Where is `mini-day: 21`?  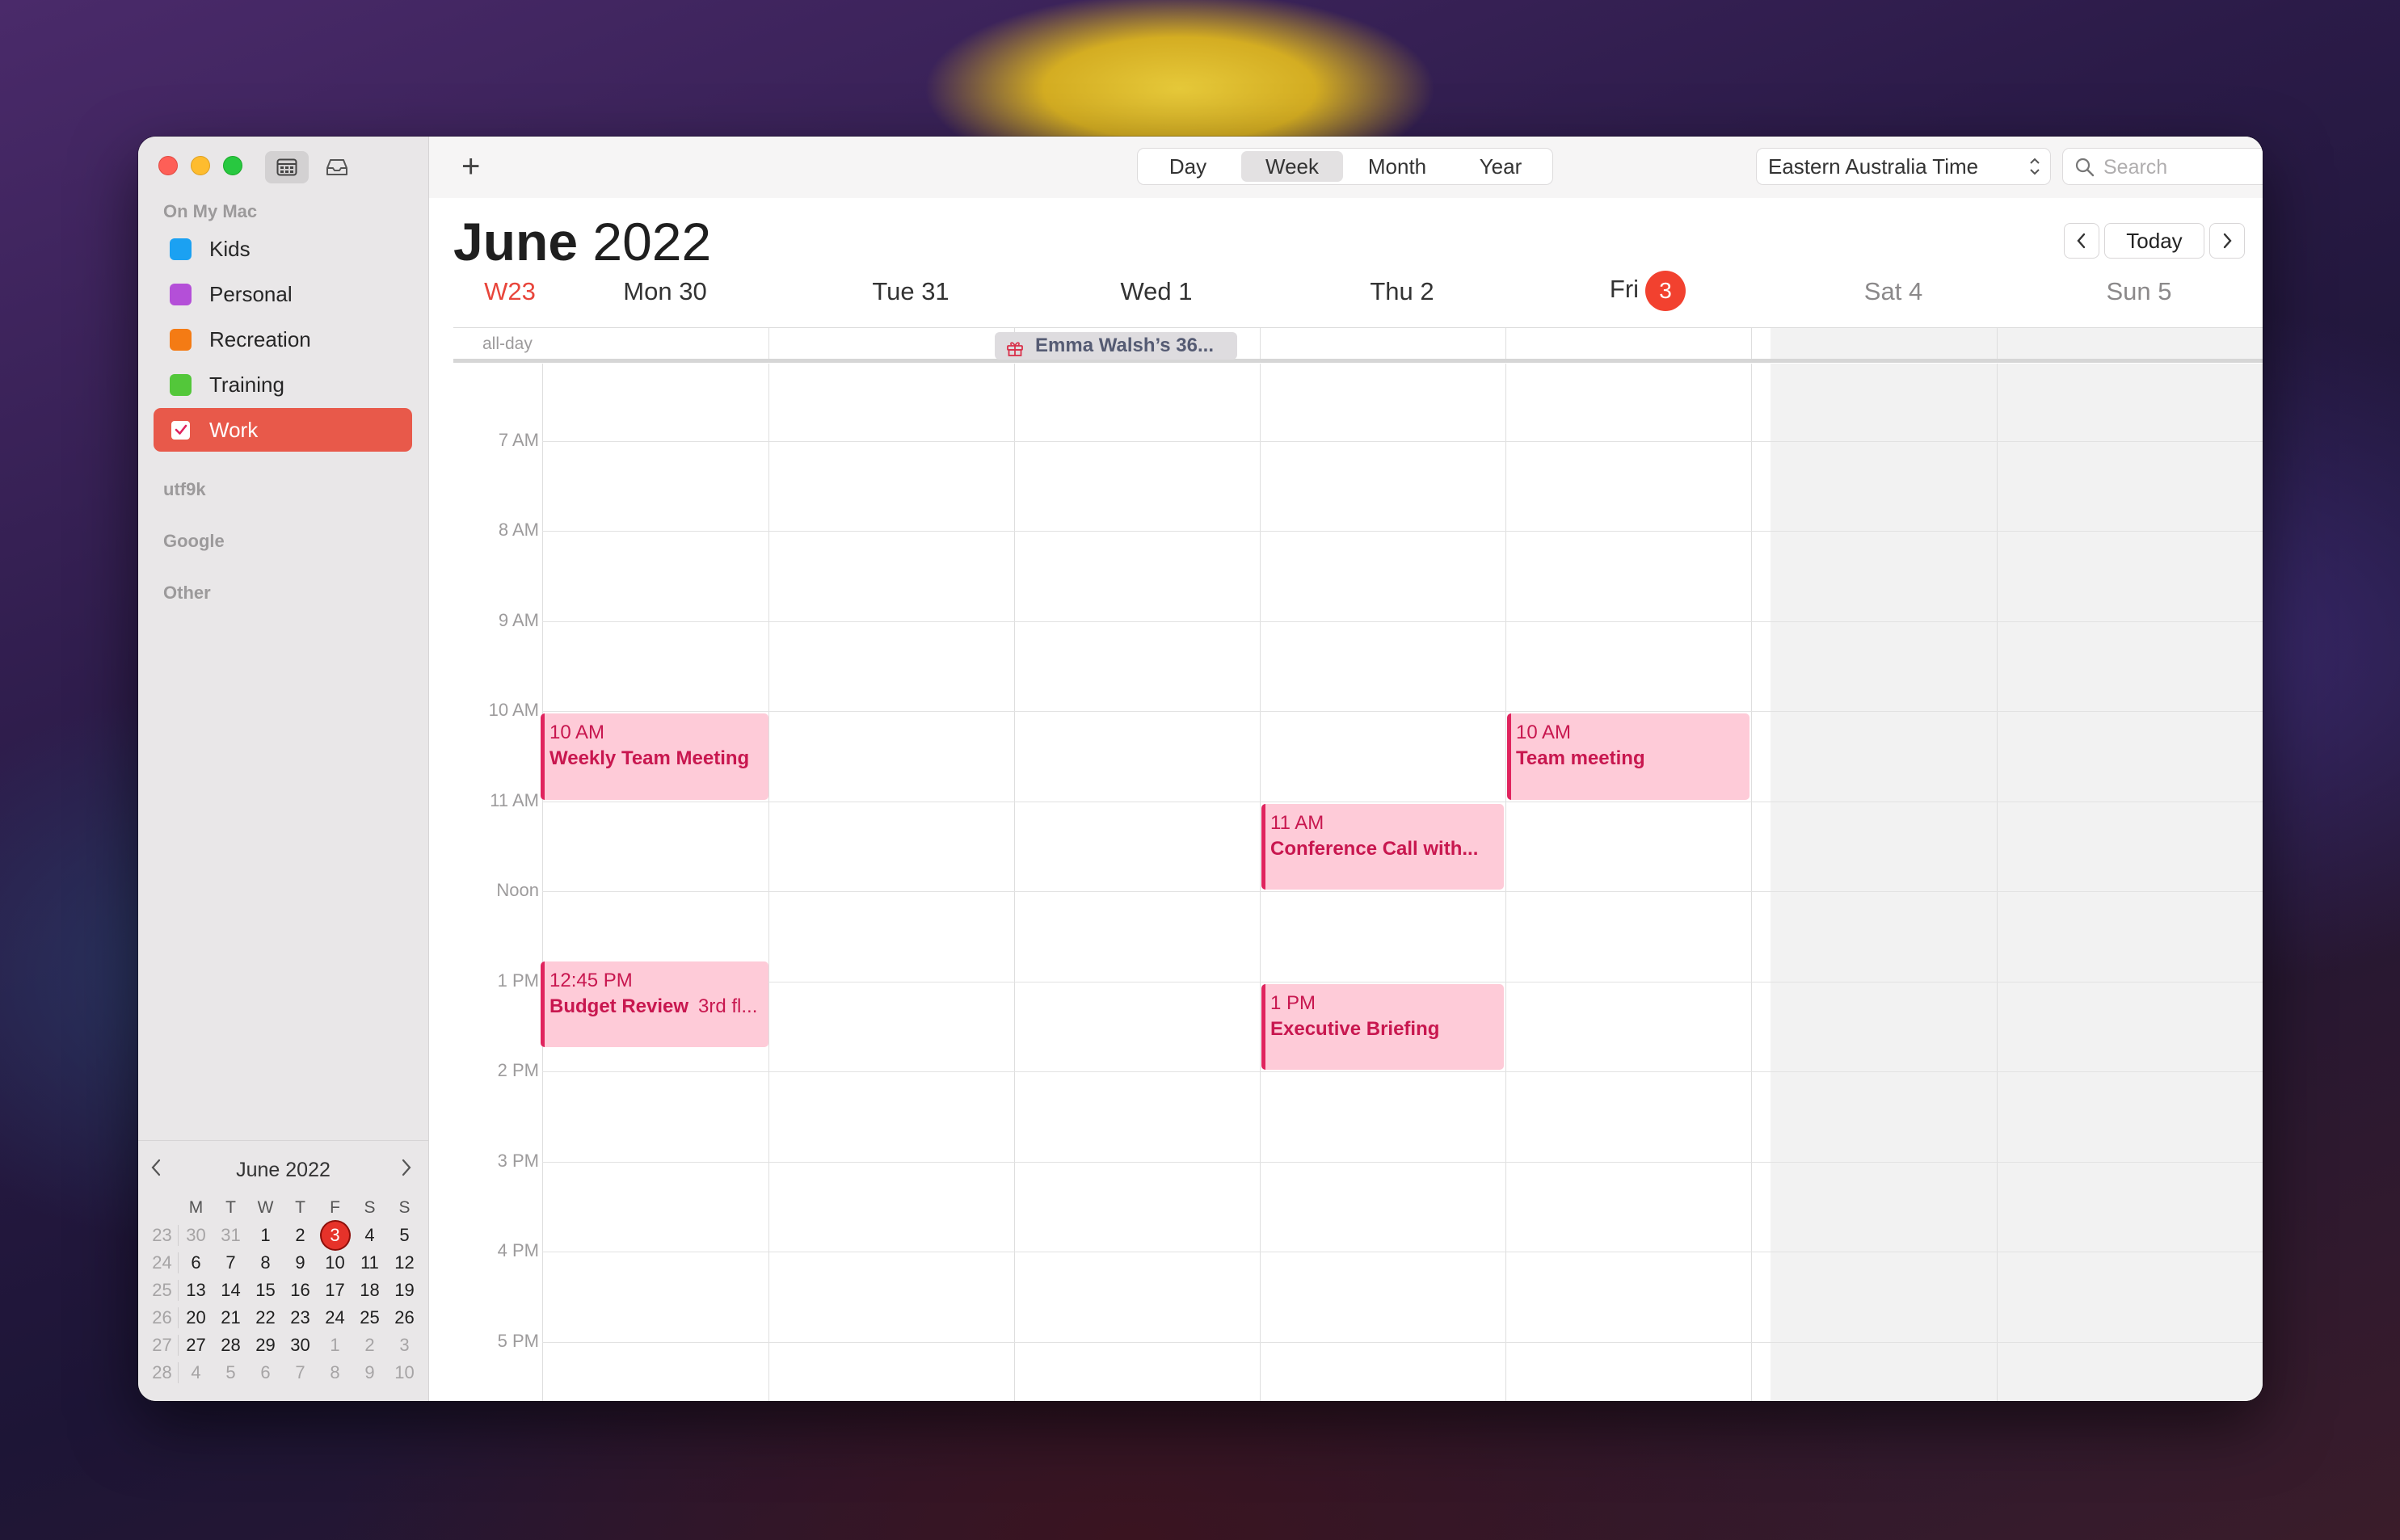
mini-day: 21 is located at coordinates (231, 1317).